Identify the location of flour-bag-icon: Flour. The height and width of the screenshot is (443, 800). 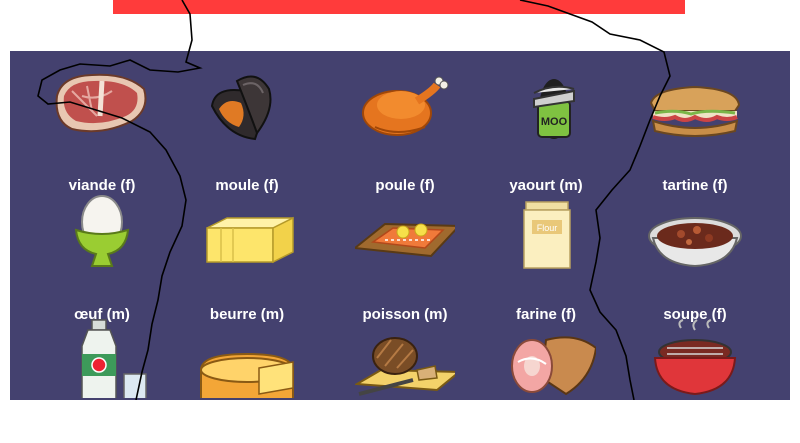
(547, 235).